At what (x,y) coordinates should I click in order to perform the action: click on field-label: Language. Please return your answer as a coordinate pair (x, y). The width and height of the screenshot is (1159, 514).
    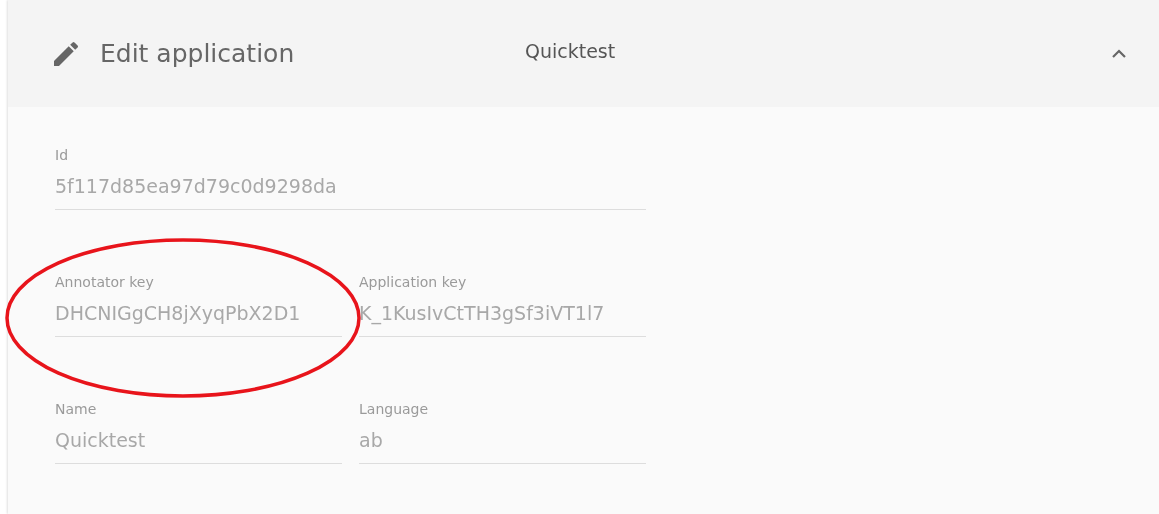
    Looking at the image, I should click on (394, 409).